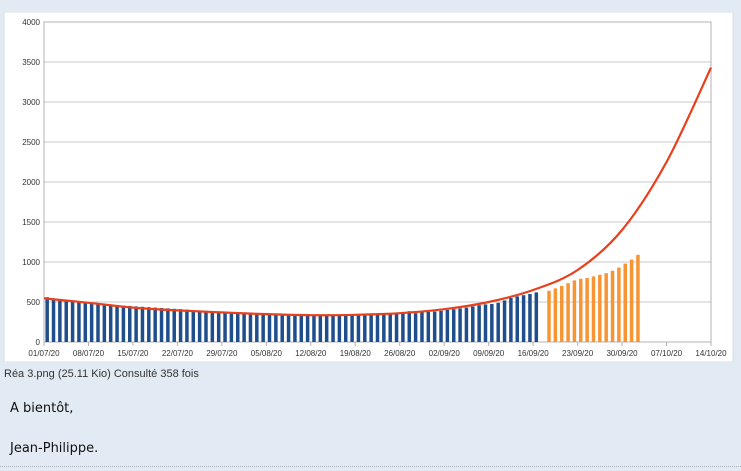  Describe the element at coordinates (370, 466) in the screenshot. I see `post-divider` at that location.